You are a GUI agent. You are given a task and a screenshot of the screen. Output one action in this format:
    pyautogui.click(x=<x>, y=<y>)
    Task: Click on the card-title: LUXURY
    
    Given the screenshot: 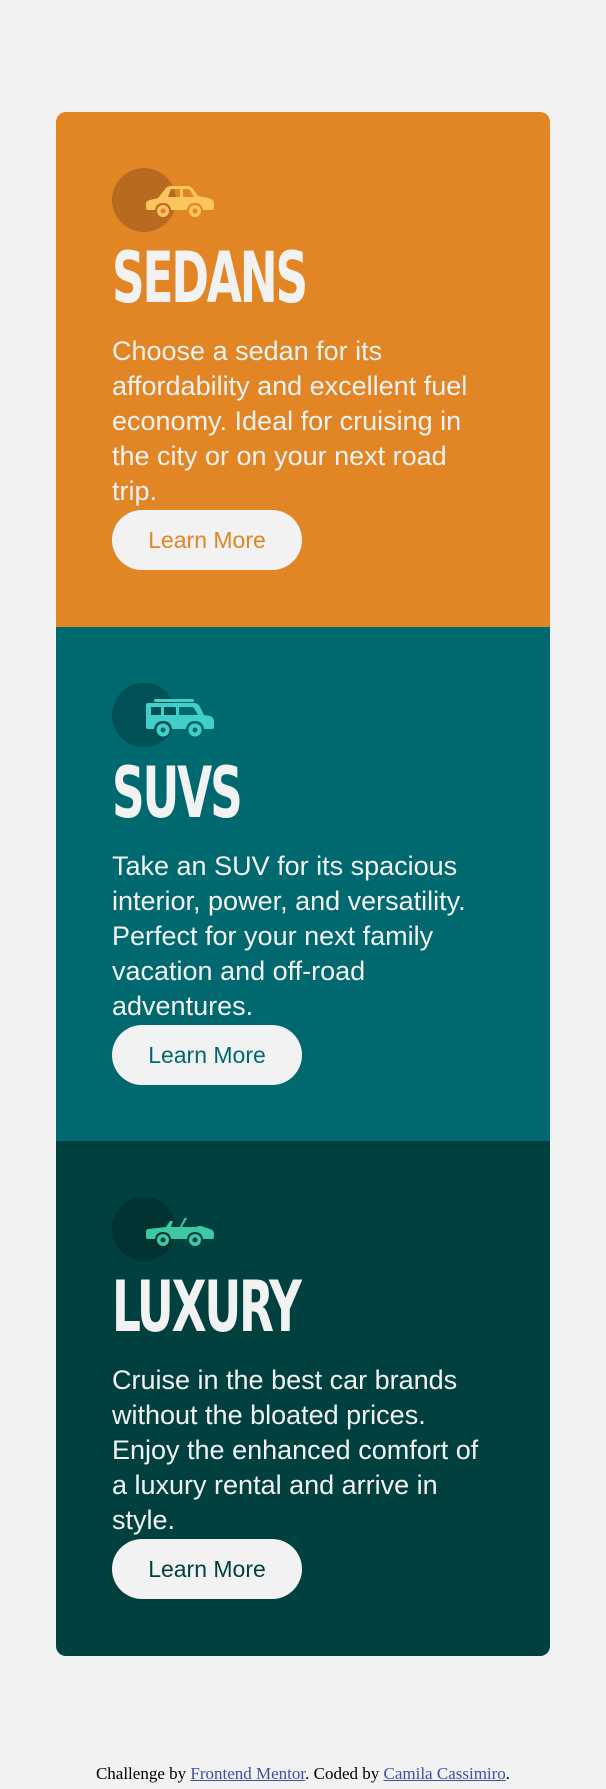 What is the action you would take?
    pyautogui.click(x=207, y=1307)
    